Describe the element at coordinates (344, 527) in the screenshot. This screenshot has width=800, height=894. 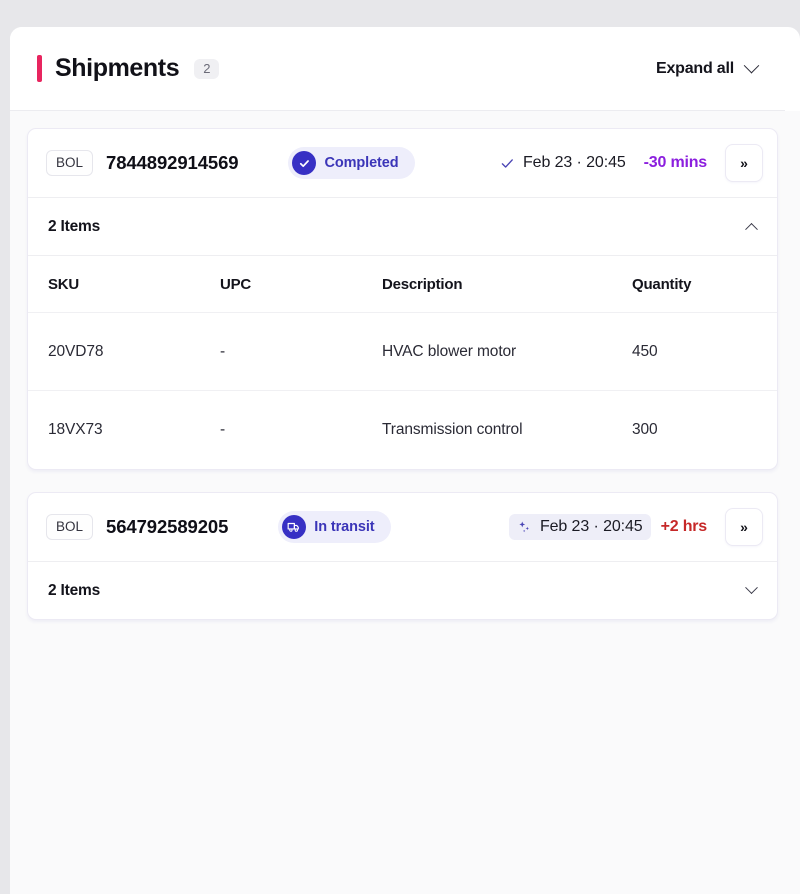
I see `status-label: In transit` at that location.